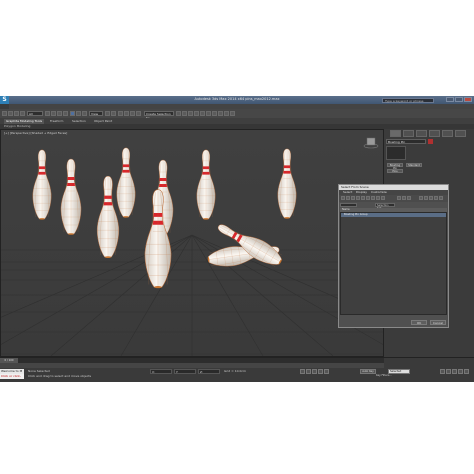 The width and height of the screenshot is (474, 474). I want to click on zoom-extents-icon, so click(454, 371).